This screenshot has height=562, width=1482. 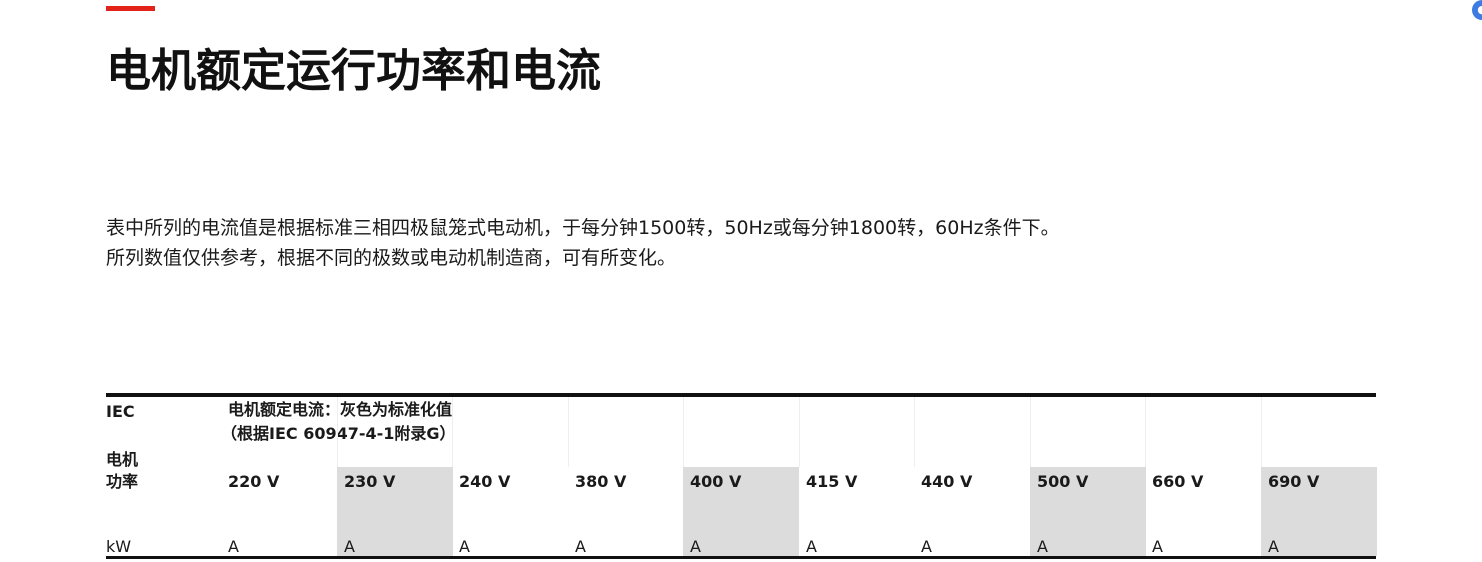 What do you see at coordinates (1477, 10) in the screenshot?
I see `corner-badge-icon: ●` at bounding box center [1477, 10].